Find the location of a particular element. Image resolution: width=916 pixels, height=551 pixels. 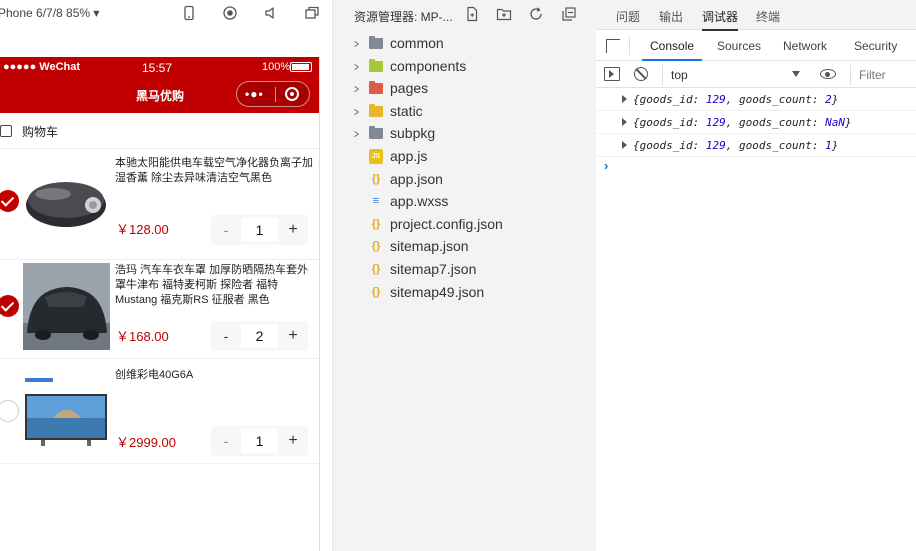

tree-file: {} sitemap.json is located at coordinates (464, 247).